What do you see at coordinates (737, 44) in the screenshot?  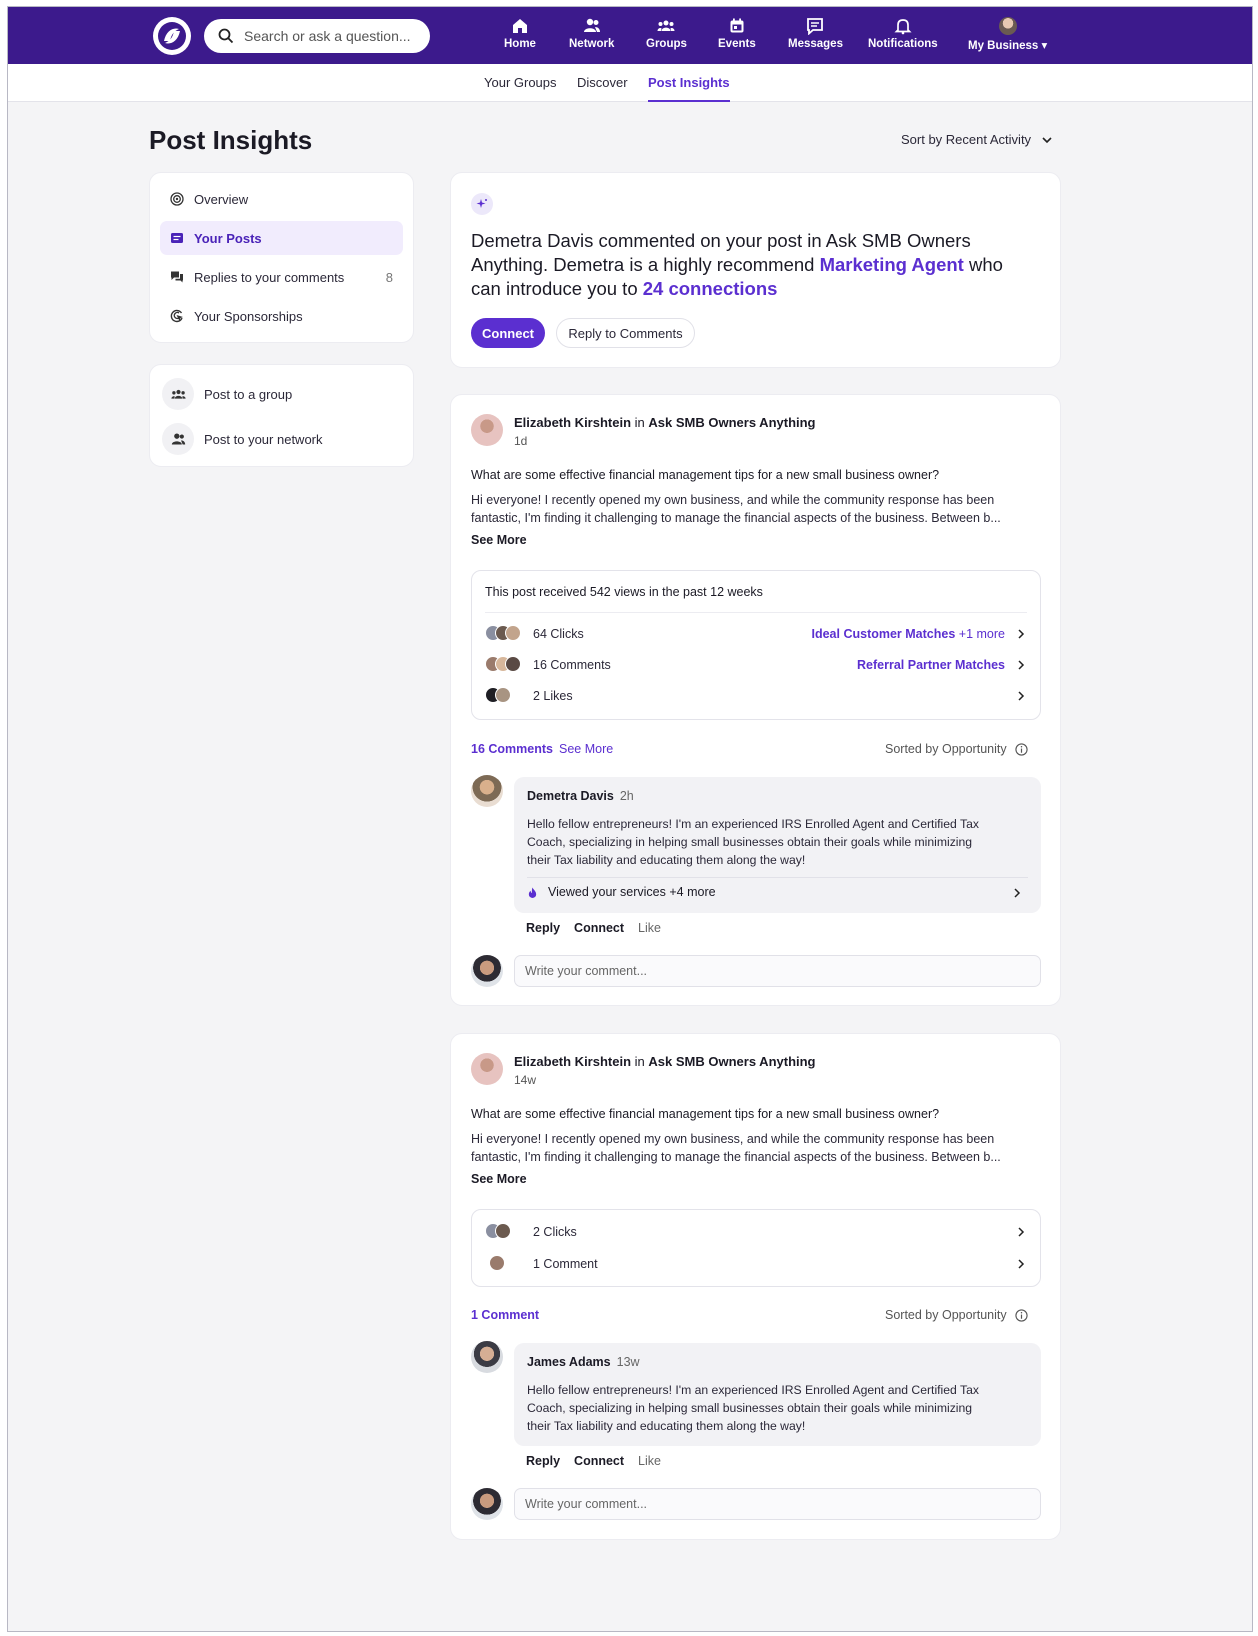 I see `nav-events-label: Events` at bounding box center [737, 44].